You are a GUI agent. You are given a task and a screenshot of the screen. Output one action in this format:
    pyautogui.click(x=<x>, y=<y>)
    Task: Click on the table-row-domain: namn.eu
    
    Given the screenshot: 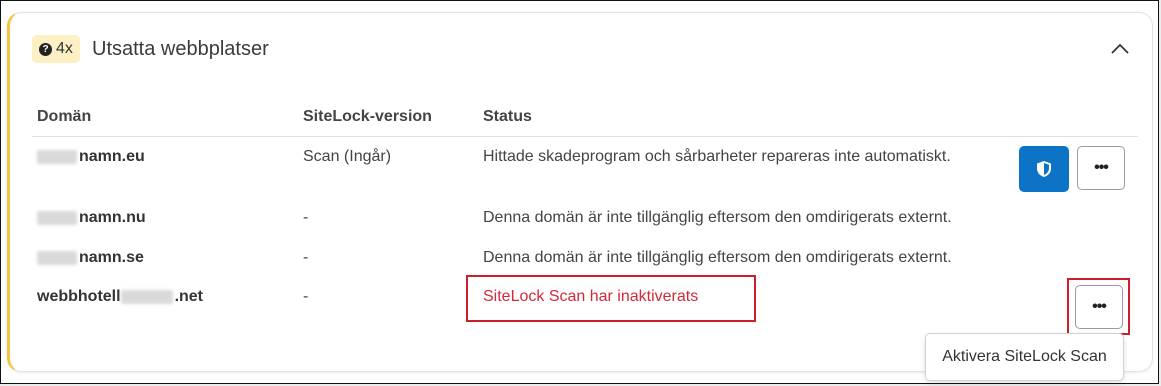 What is the action you would take?
    pyautogui.click(x=91, y=157)
    